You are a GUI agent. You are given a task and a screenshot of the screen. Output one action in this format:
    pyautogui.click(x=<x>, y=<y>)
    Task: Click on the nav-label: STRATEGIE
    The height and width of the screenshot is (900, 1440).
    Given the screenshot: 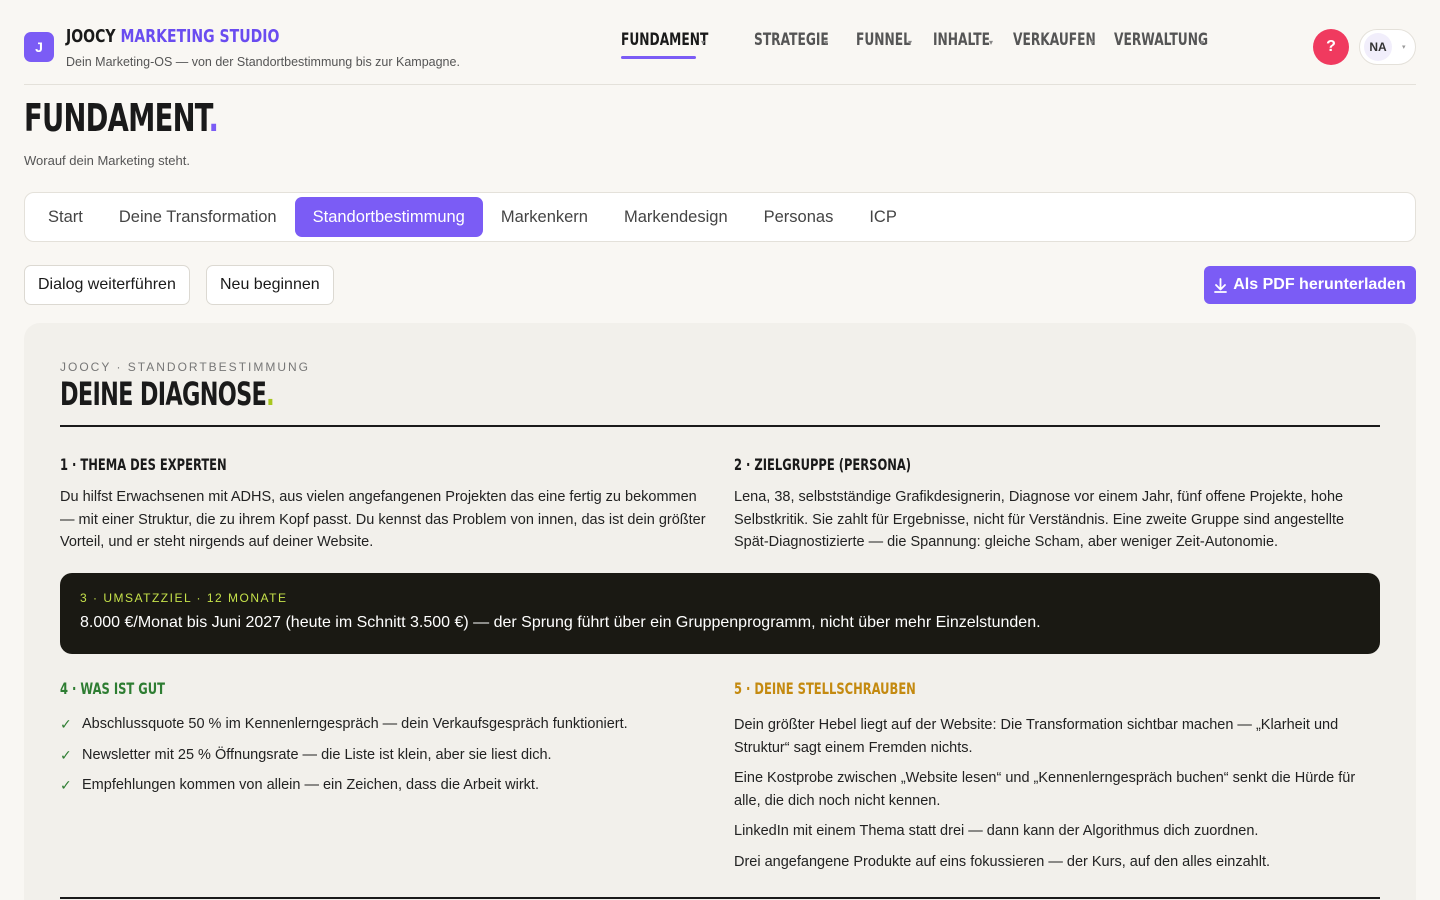 What is the action you would take?
    pyautogui.click(x=791, y=40)
    